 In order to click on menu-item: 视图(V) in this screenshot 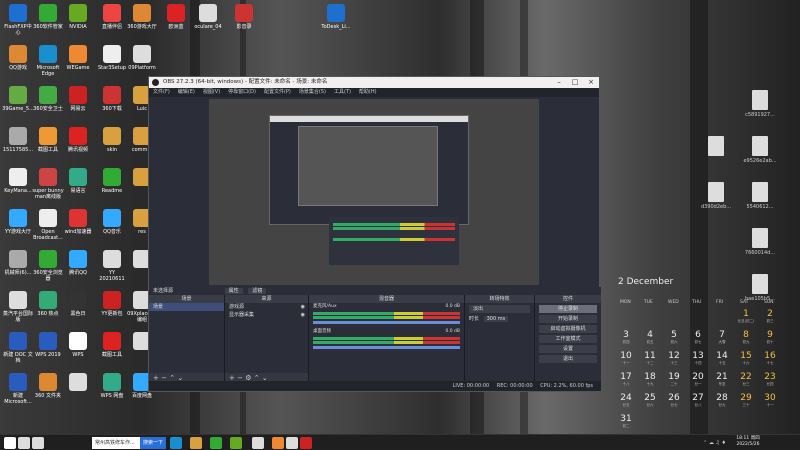, I will do `click(211, 92)`.